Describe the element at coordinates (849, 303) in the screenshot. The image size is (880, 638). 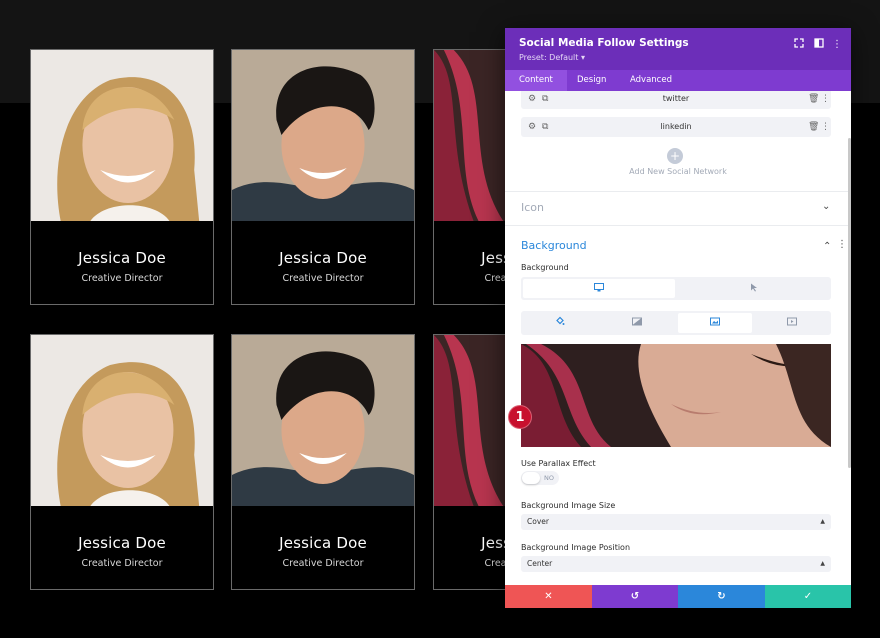
I see `panel-scrollbar` at that location.